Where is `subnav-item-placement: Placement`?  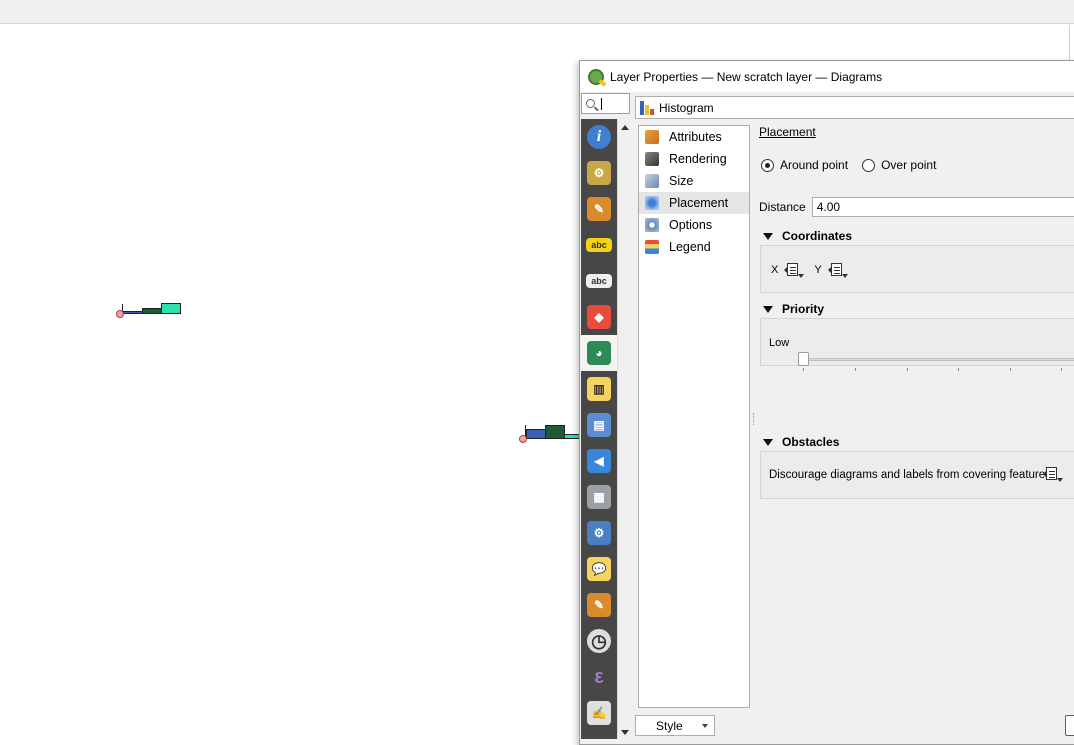
subnav-item-placement: Placement is located at coordinates (694, 203).